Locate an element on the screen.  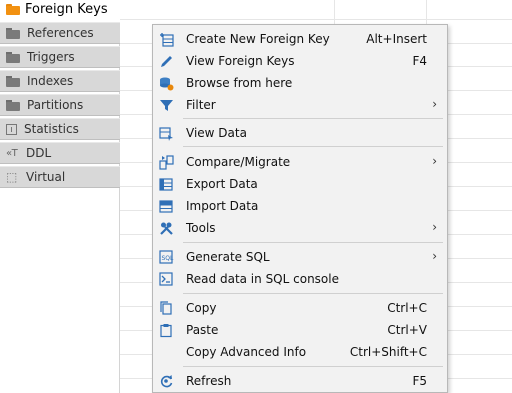
menu-item-label: Import Data is located at coordinates (222, 206).